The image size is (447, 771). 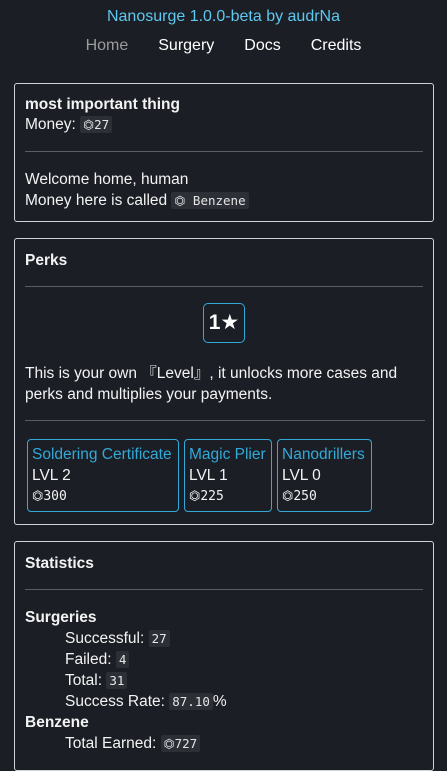 I want to click on perk-nanodrillers: Nanodrillers LVL 0 ⏣250, so click(x=324, y=475).